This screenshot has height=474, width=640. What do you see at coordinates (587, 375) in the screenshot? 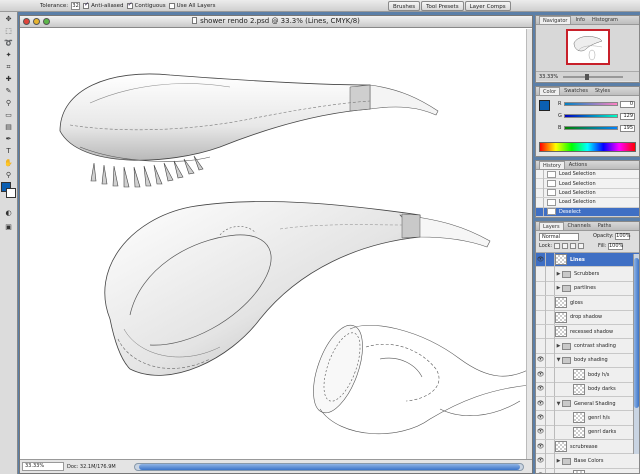
I see `layer-row: 👁 body h/s` at bounding box center [587, 375].